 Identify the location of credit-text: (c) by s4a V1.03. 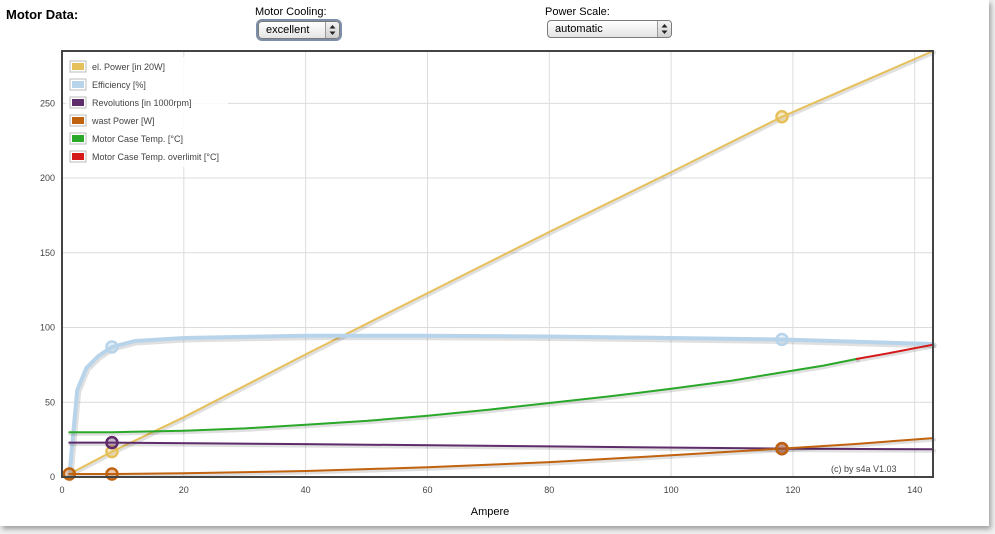
(864, 469).